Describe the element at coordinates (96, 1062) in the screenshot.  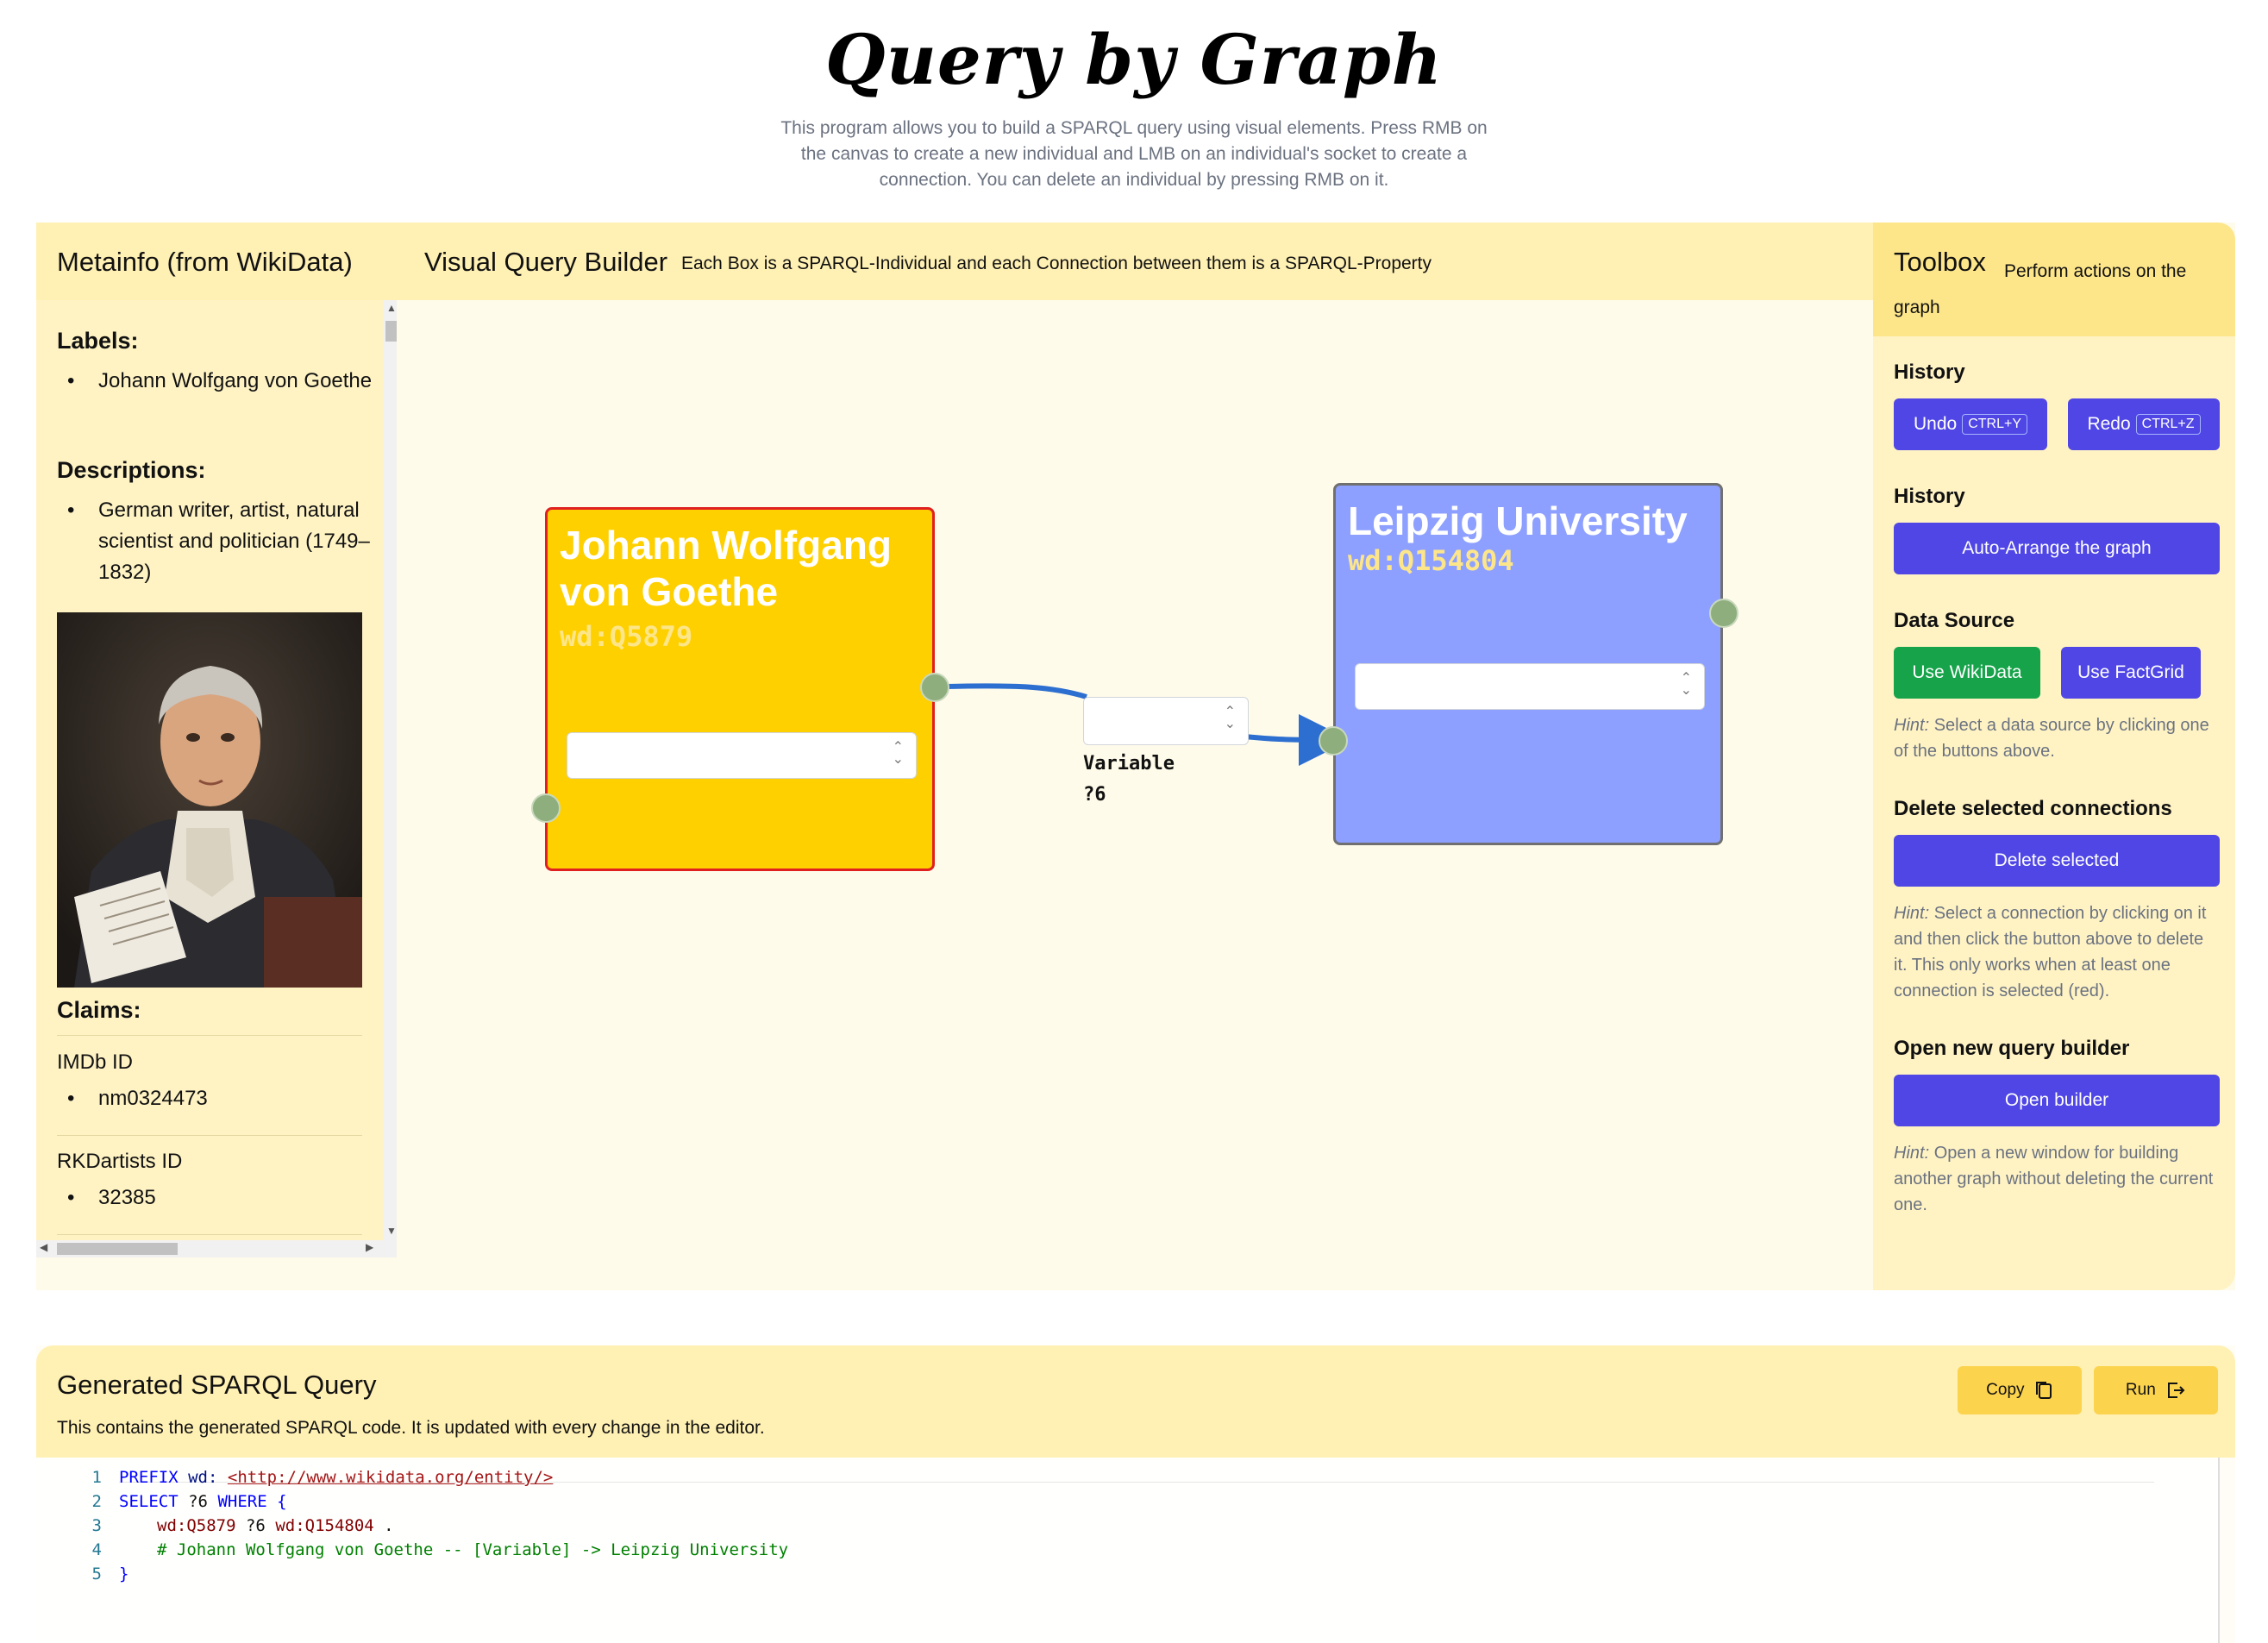
I see `claim-name: IMDb ID` at that location.